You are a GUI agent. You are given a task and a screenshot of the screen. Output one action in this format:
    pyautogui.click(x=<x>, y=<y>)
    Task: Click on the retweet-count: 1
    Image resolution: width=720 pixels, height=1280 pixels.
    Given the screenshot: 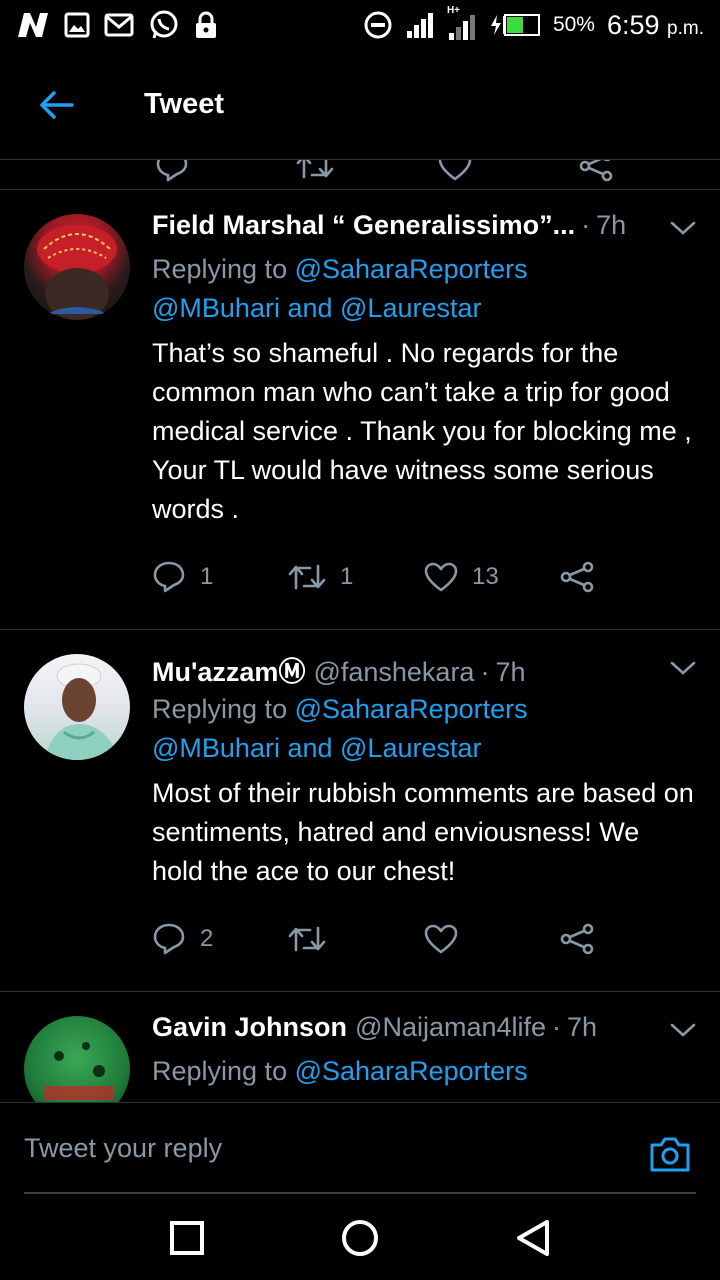 What is the action you would take?
    pyautogui.click(x=347, y=576)
    